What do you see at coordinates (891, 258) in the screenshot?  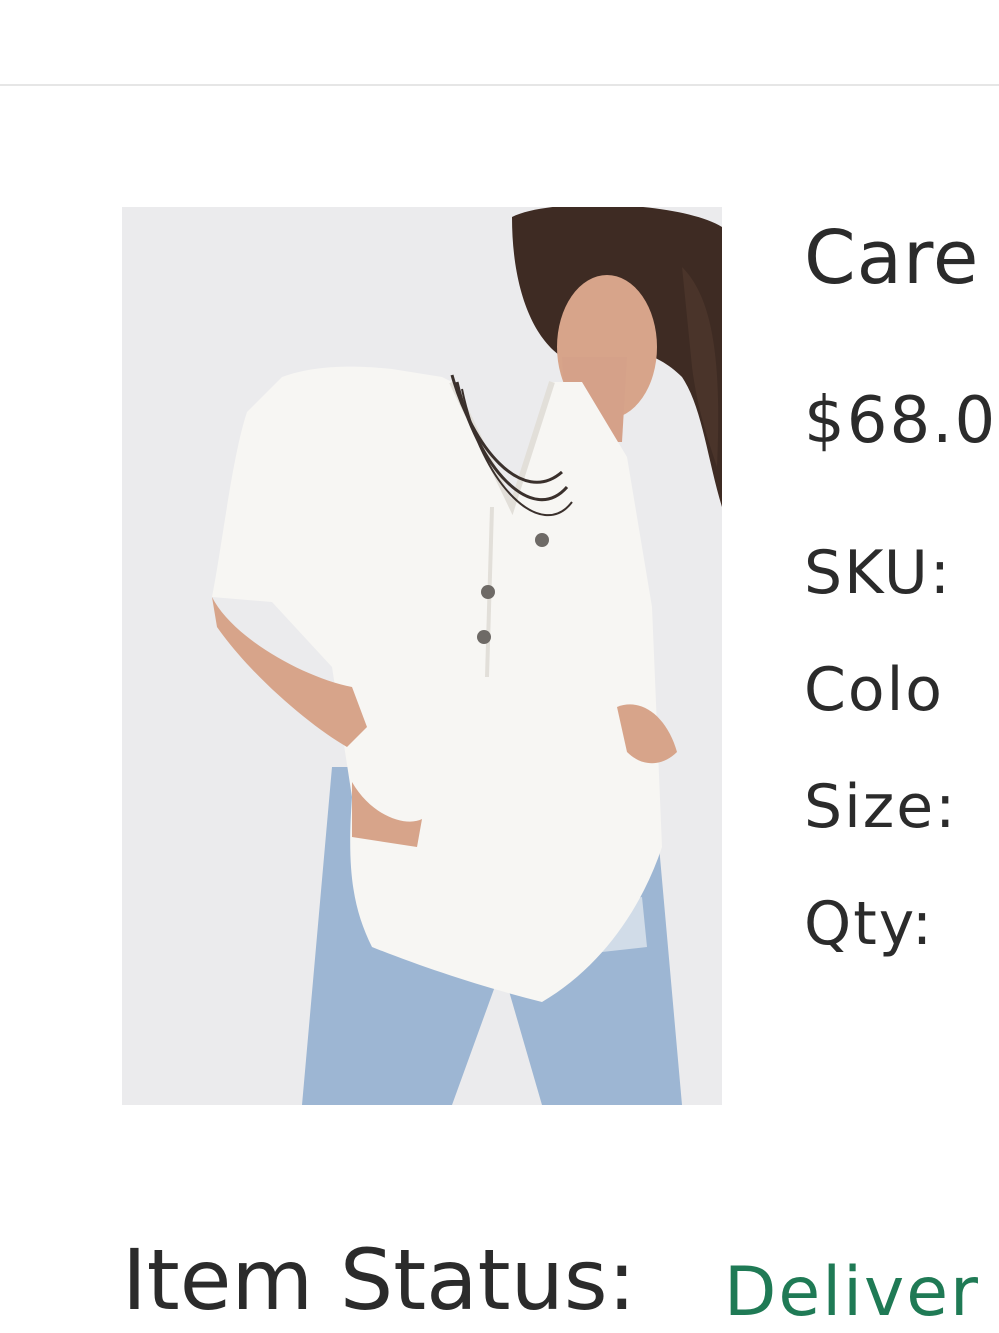 I see `product-name-link: Care` at bounding box center [891, 258].